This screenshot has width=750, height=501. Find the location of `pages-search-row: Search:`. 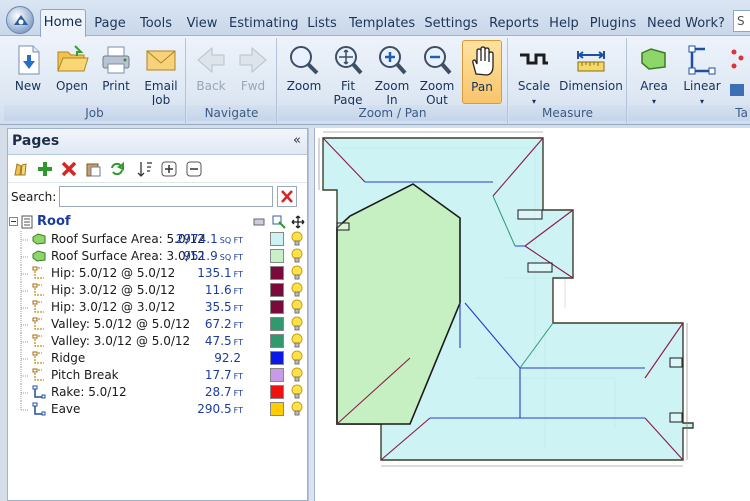

pages-search-row: Search: is located at coordinates (157, 197).